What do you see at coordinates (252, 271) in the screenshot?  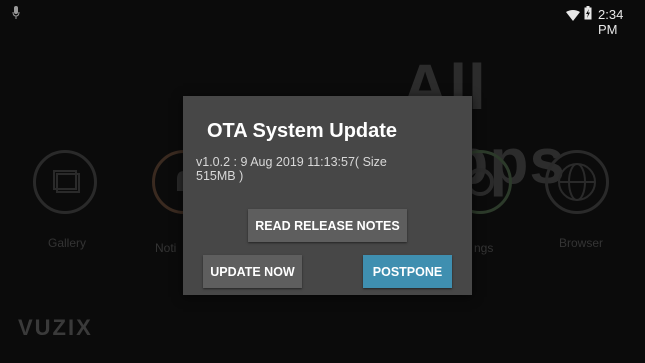 I see `update-now-button: UPDATE NOW` at bounding box center [252, 271].